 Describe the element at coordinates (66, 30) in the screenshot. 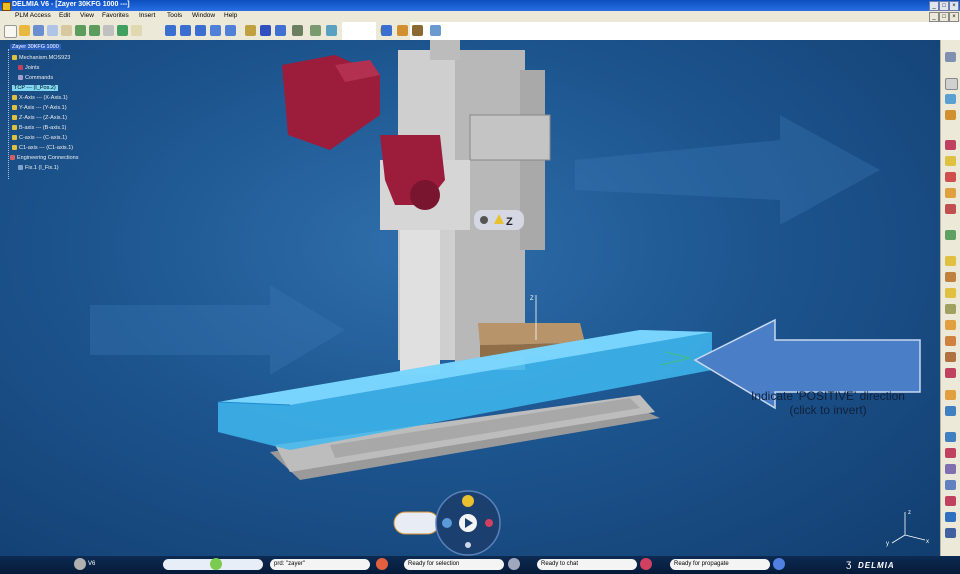

I see `paste-icon` at that location.